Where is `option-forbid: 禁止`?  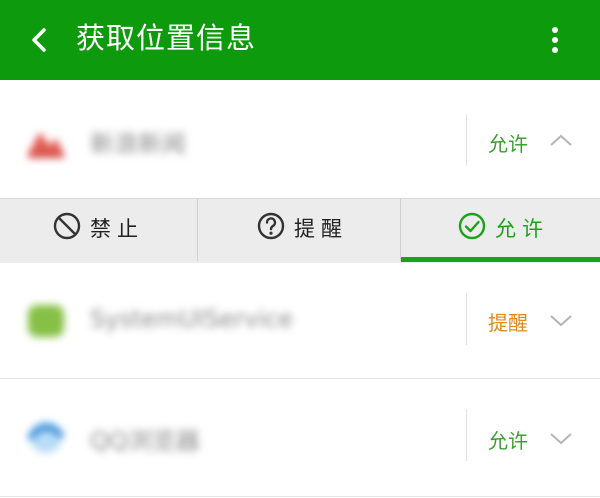 option-forbid: 禁止 is located at coordinates (98, 230).